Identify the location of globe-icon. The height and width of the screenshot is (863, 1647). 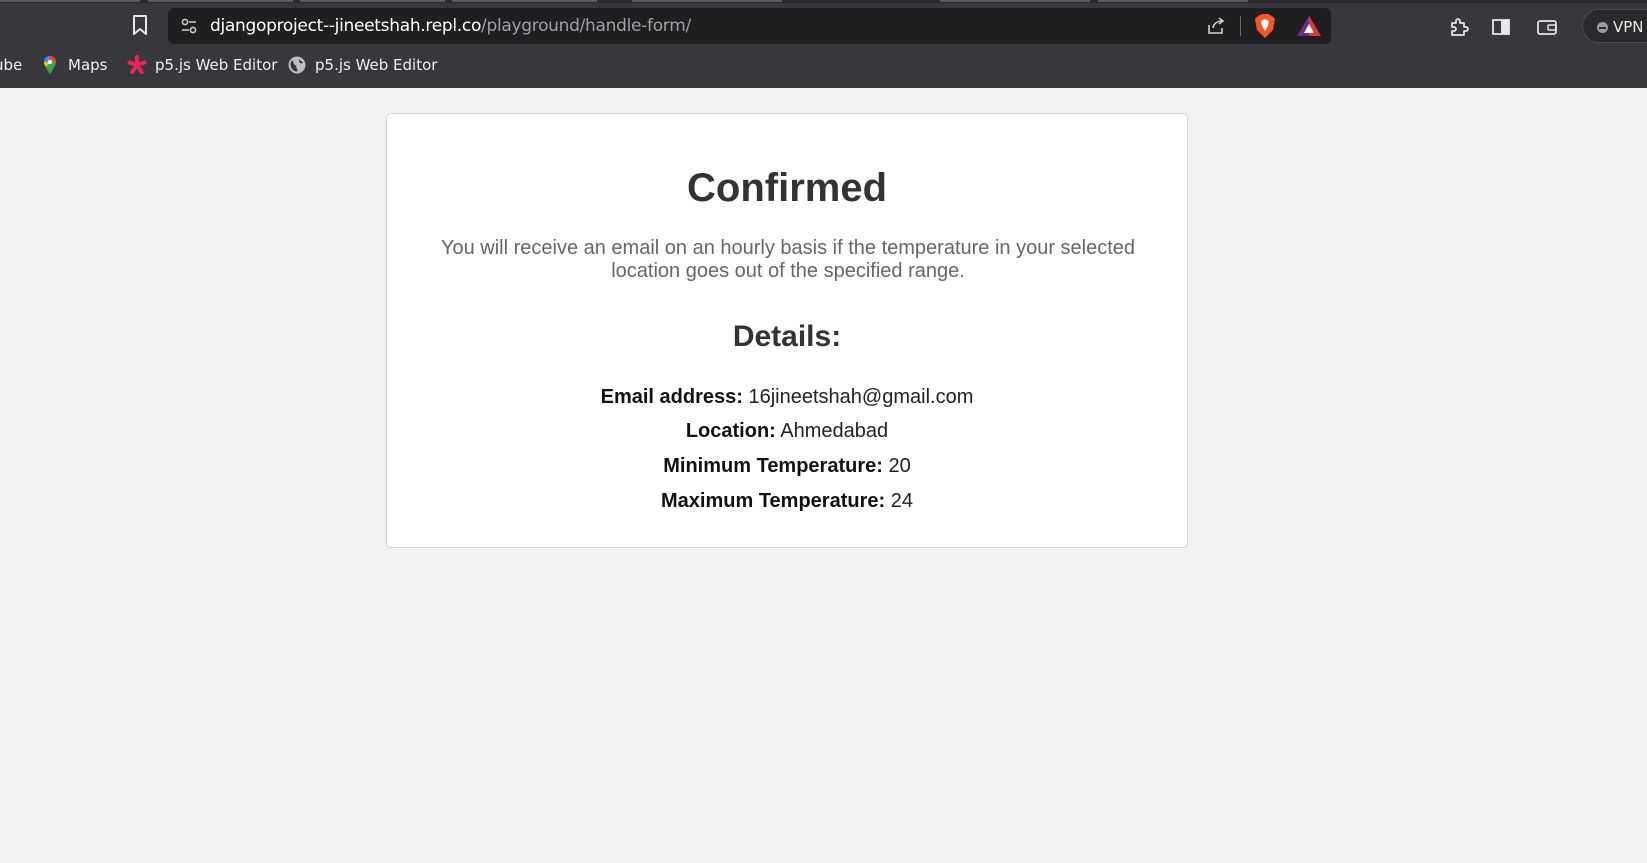
(297, 65).